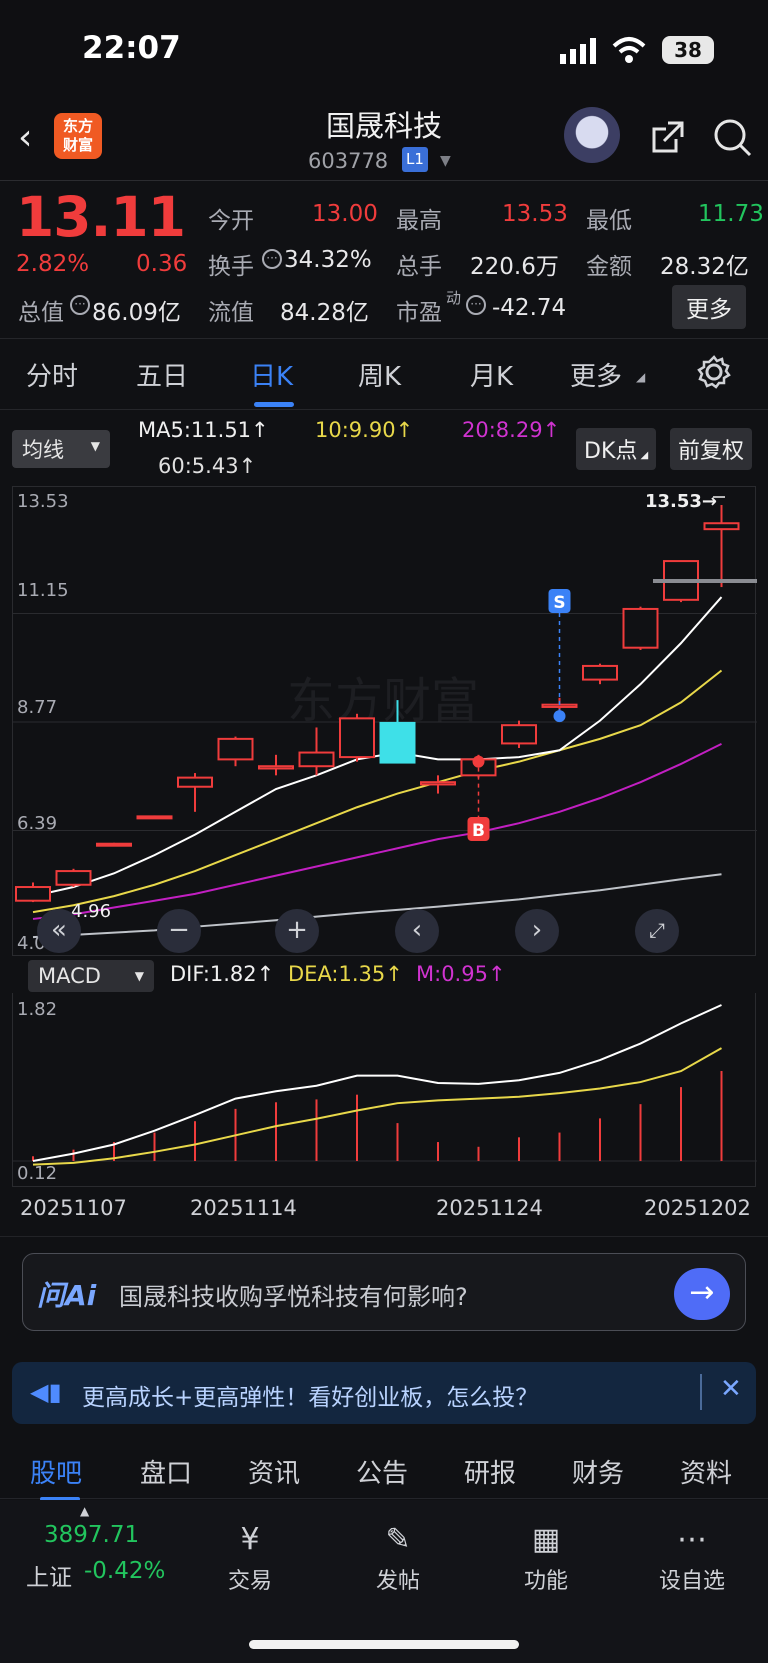 Image resolution: width=768 pixels, height=1663 pixels. What do you see at coordinates (592, 135) in the screenshot?
I see `ai-robot-avatar` at bounding box center [592, 135].